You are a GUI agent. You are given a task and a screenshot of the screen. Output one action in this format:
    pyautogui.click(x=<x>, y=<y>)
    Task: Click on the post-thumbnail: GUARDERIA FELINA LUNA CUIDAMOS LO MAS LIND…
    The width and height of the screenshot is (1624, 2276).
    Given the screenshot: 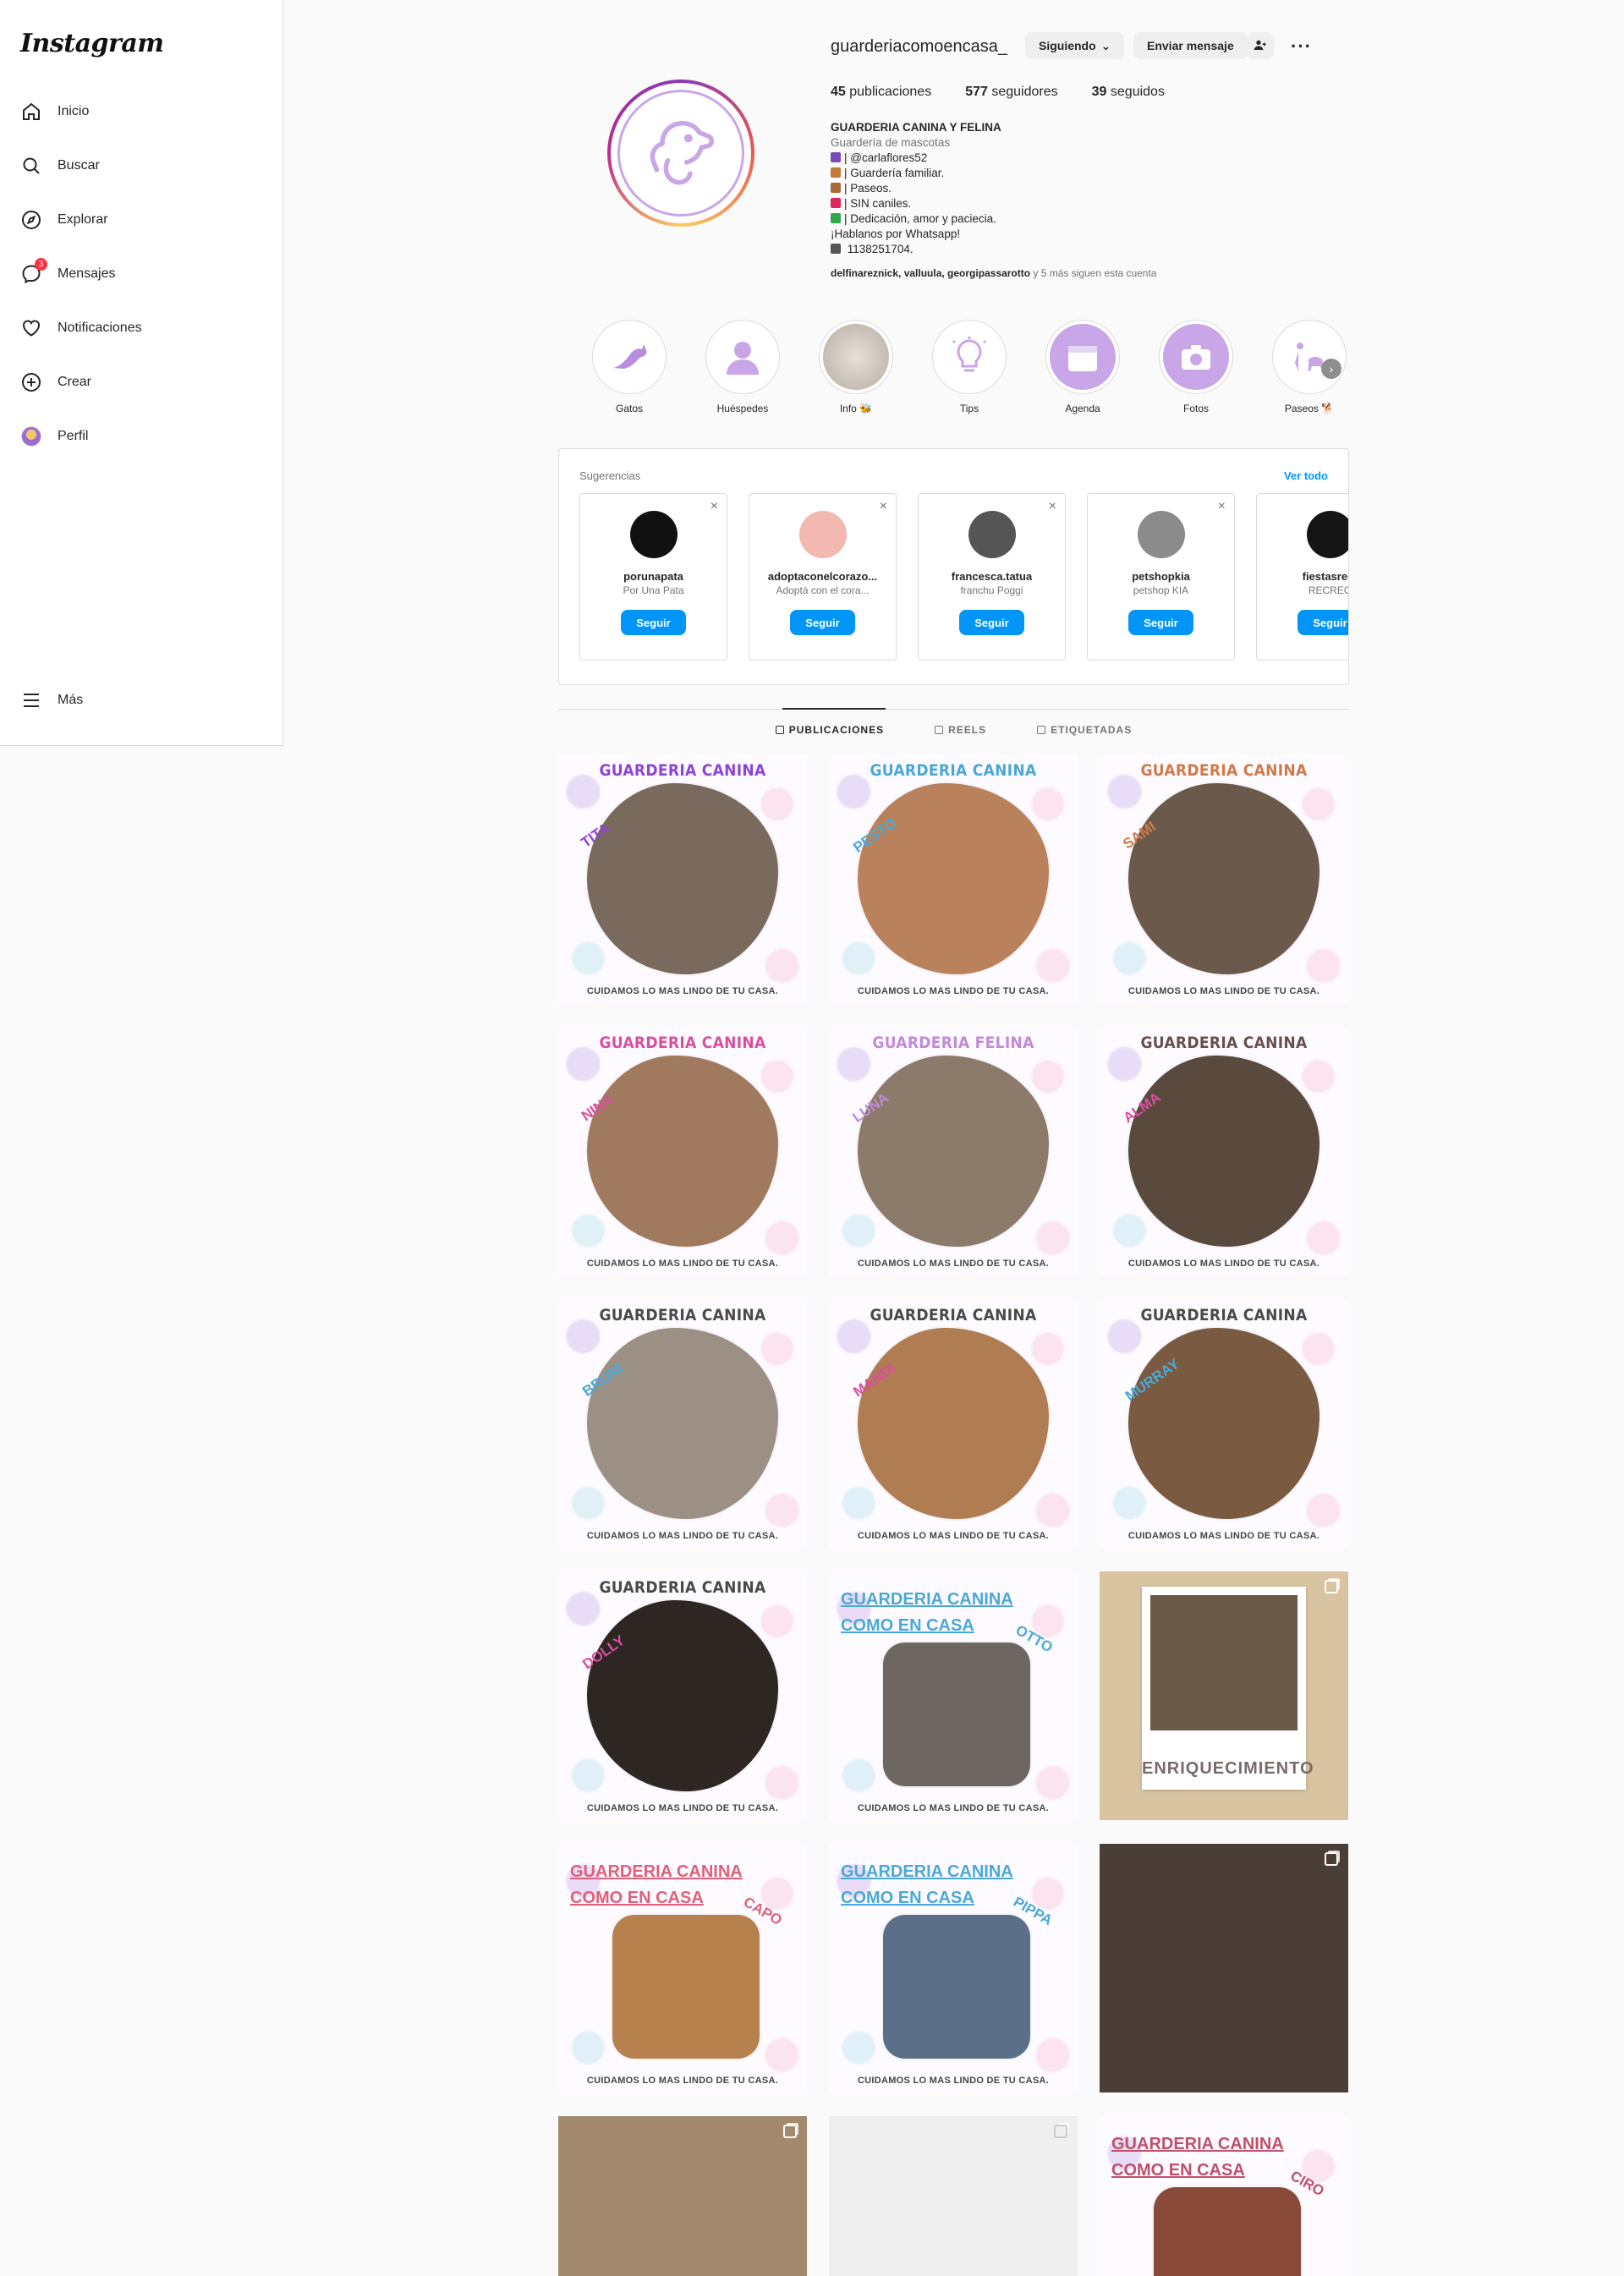 What is the action you would take?
    pyautogui.click(x=954, y=1151)
    